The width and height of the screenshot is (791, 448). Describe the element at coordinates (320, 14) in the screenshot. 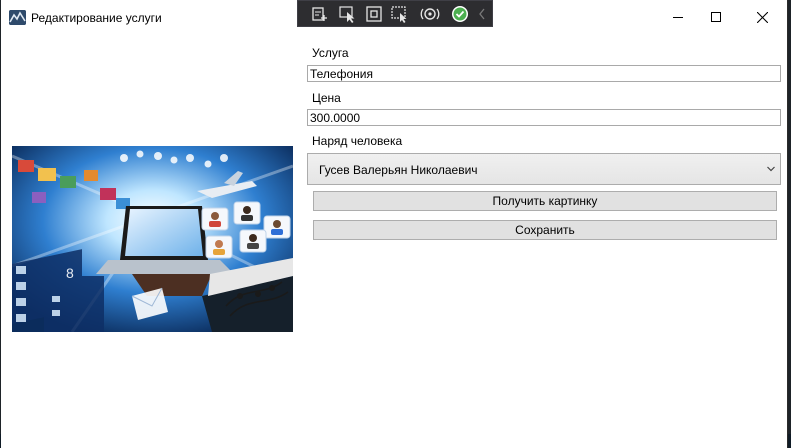

I see `live-visual-tree-icon` at that location.